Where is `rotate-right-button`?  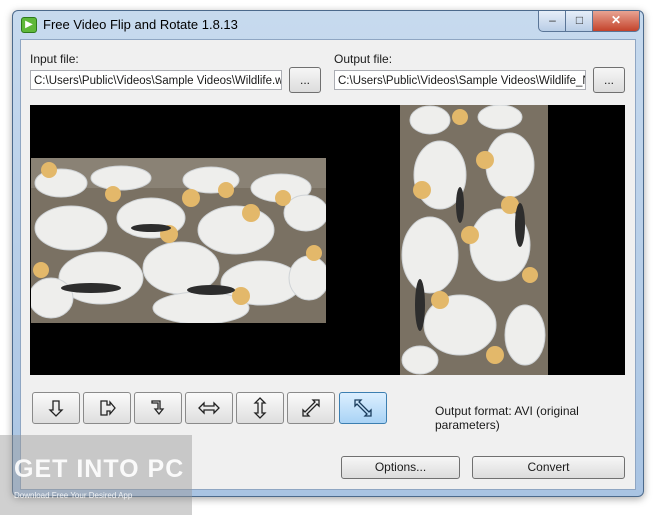 rotate-right-button is located at coordinates (158, 408).